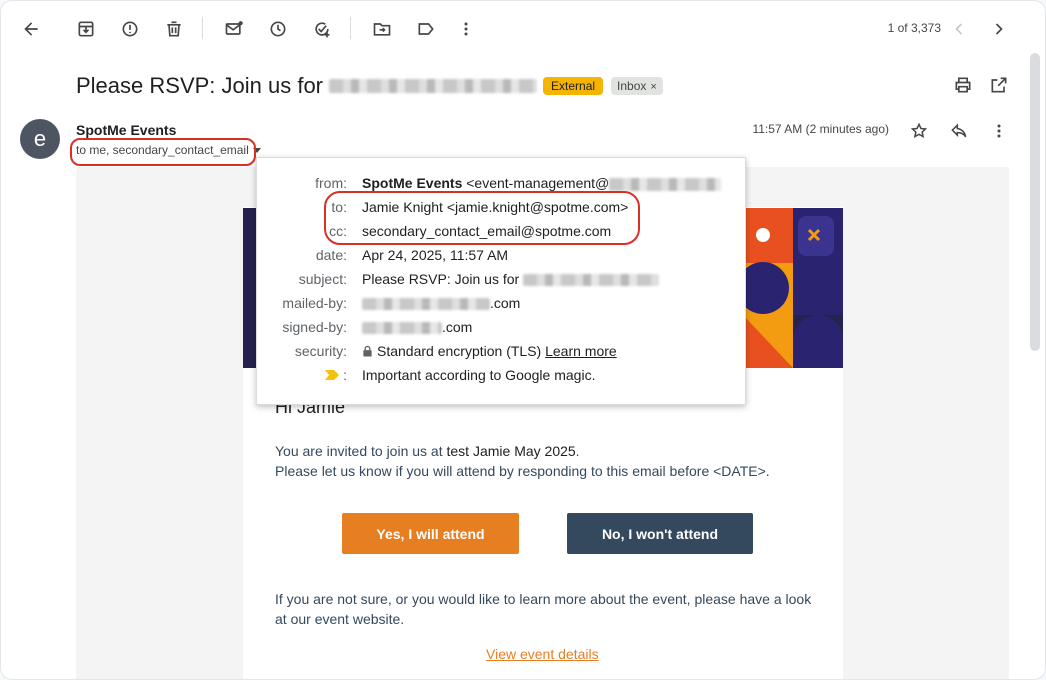 The image size is (1046, 680). I want to click on importance-value: Important according to Google magic., so click(479, 375).